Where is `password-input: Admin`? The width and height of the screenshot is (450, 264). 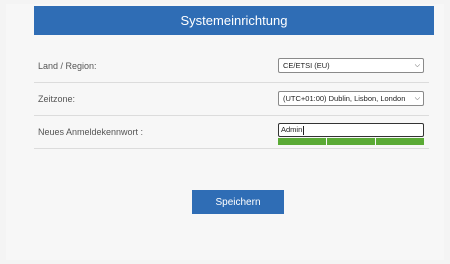
password-input: Admin is located at coordinates (351, 130).